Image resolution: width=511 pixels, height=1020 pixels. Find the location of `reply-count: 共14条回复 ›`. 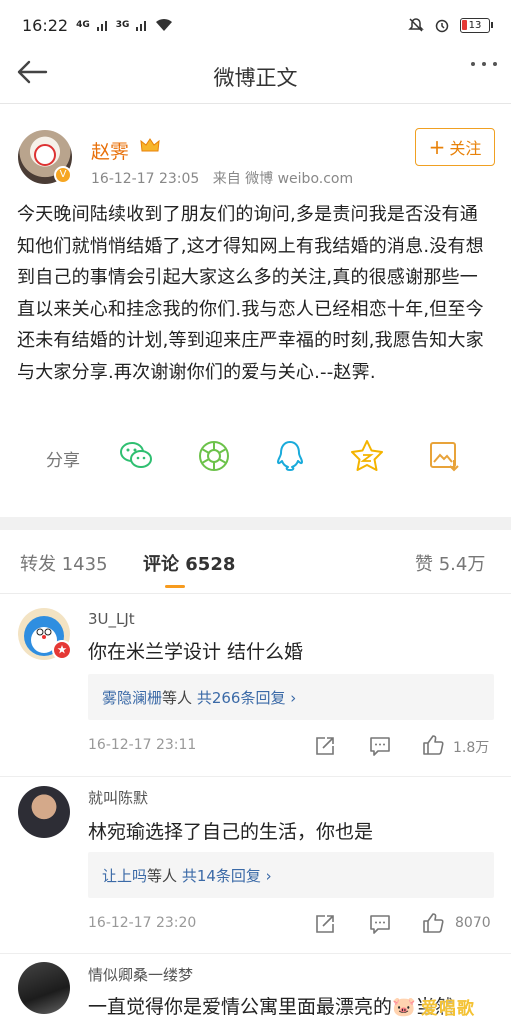

reply-count: 共14条回复 › is located at coordinates (227, 875).